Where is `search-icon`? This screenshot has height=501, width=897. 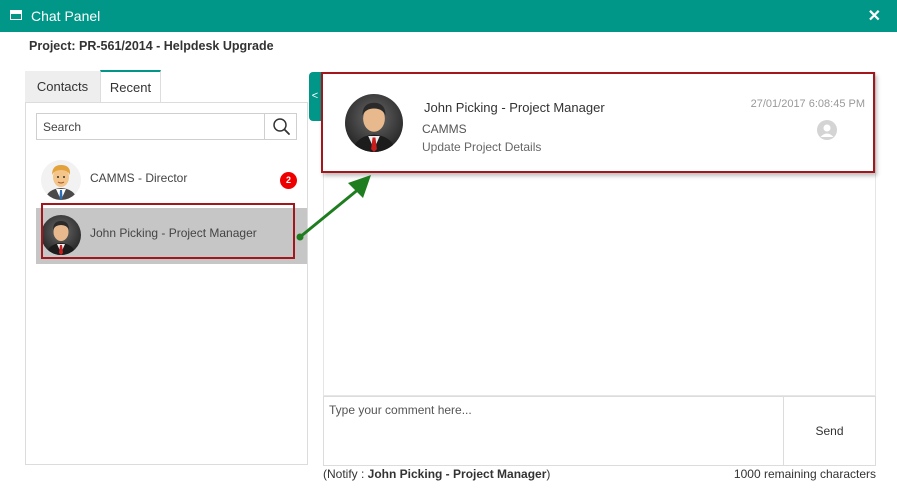
search-icon is located at coordinates (281, 126).